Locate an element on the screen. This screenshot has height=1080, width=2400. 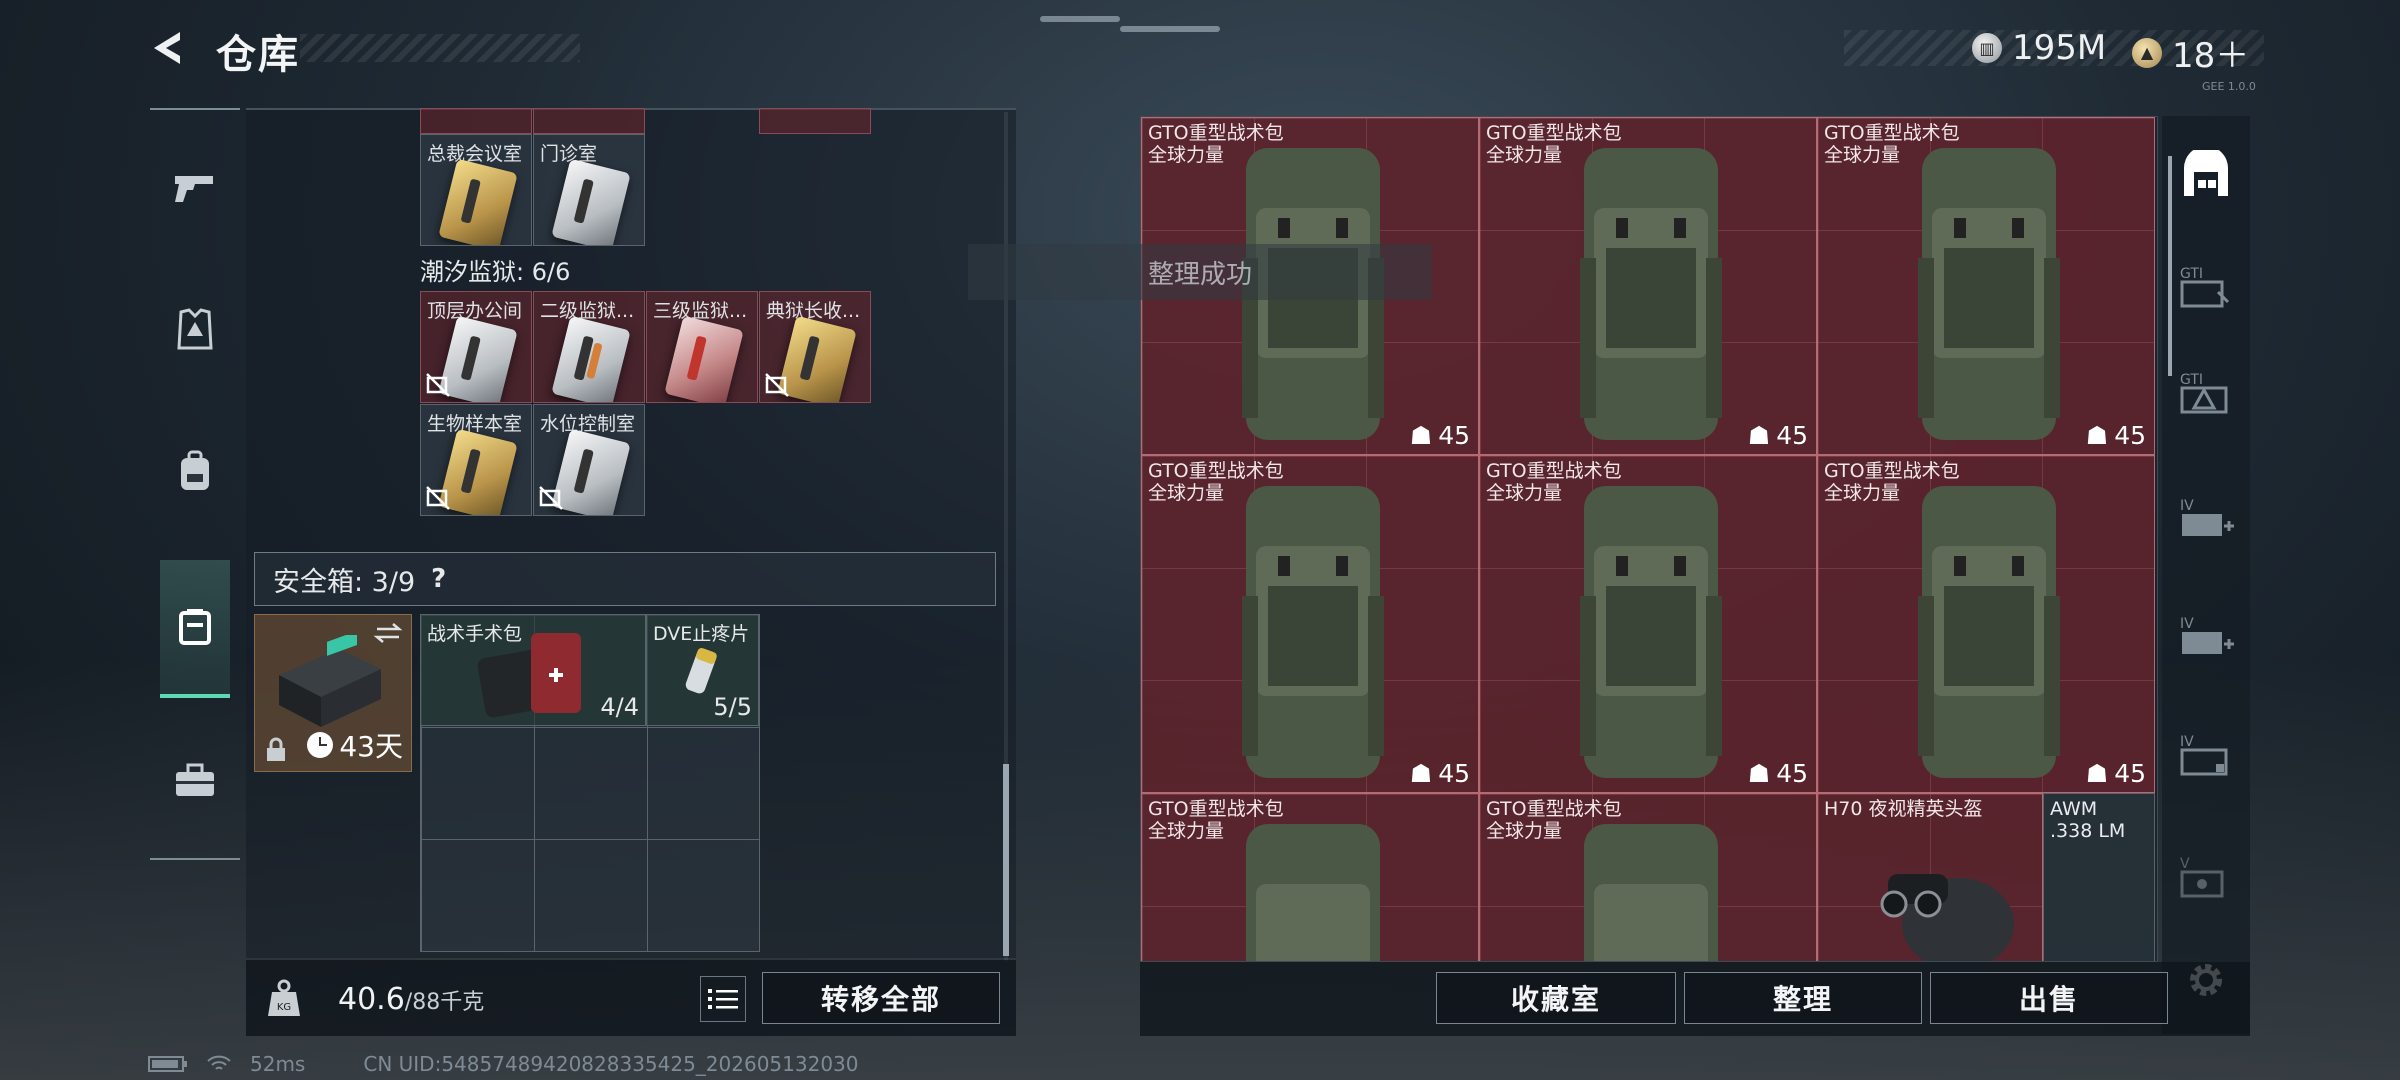
safebox-item-painkiller: DVE止疼片 5/5 is located at coordinates (702, 670).